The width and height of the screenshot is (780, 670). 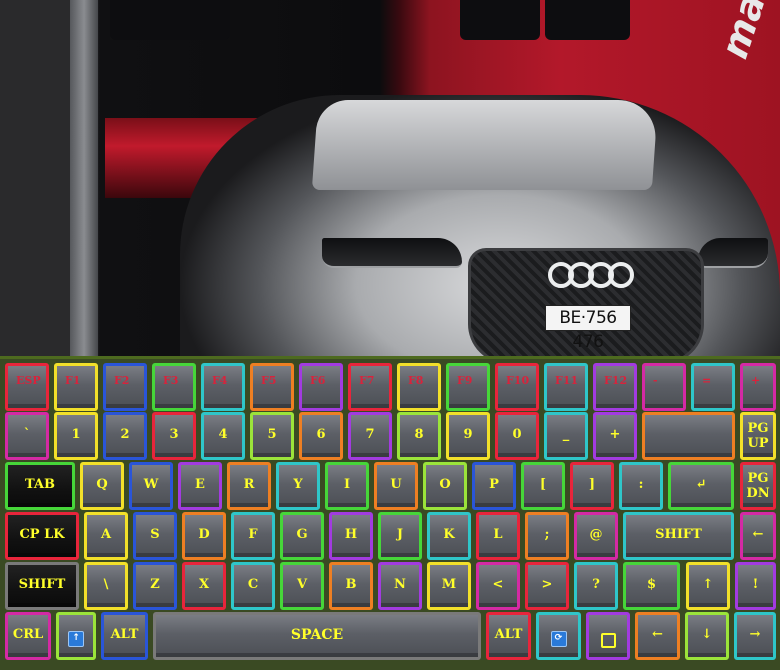 What do you see at coordinates (76, 387) in the screenshot?
I see `key-f1: F1` at bounding box center [76, 387].